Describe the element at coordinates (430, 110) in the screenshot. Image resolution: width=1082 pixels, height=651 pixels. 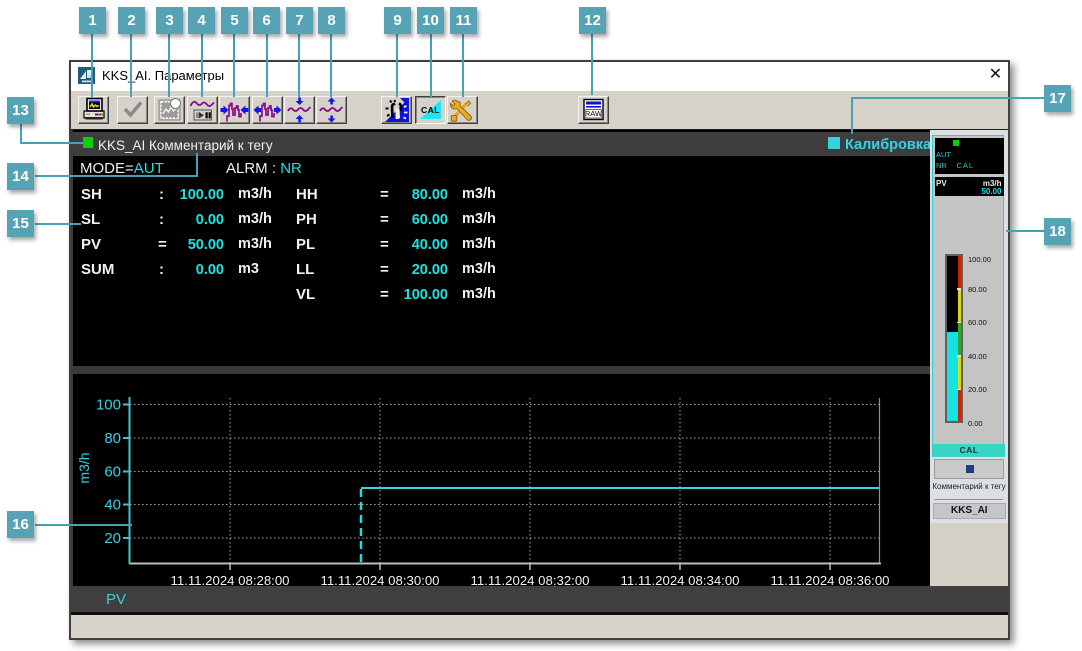
I see `svg-text: CAL` at that location.